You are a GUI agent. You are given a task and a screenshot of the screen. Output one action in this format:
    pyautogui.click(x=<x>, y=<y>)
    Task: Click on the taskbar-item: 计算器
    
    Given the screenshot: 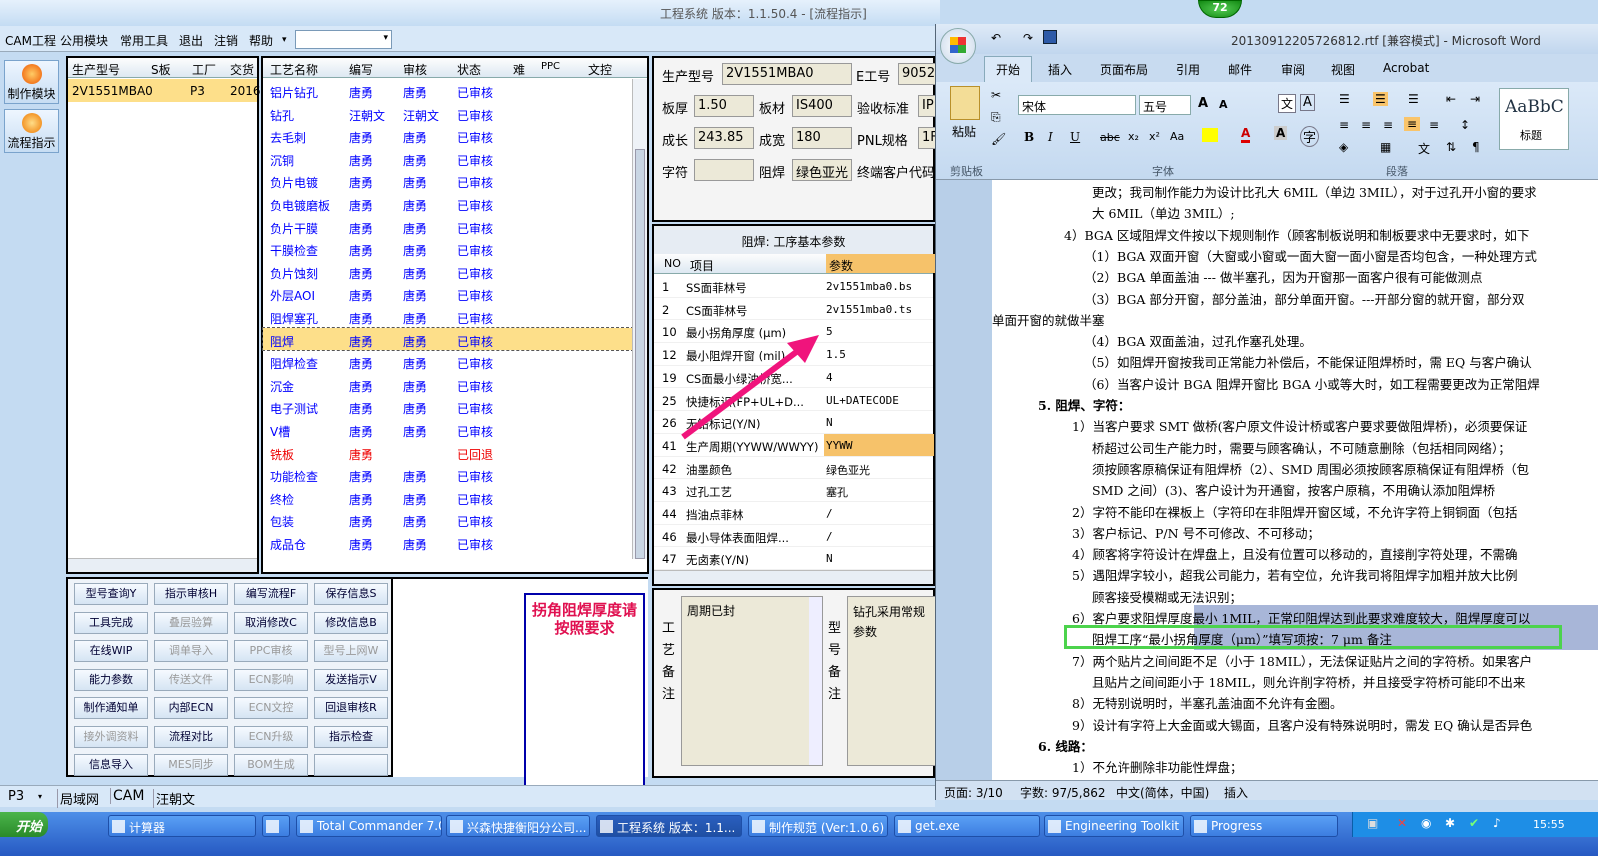 What is the action you would take?
    pyautogui.click(x=182, y=826)
    